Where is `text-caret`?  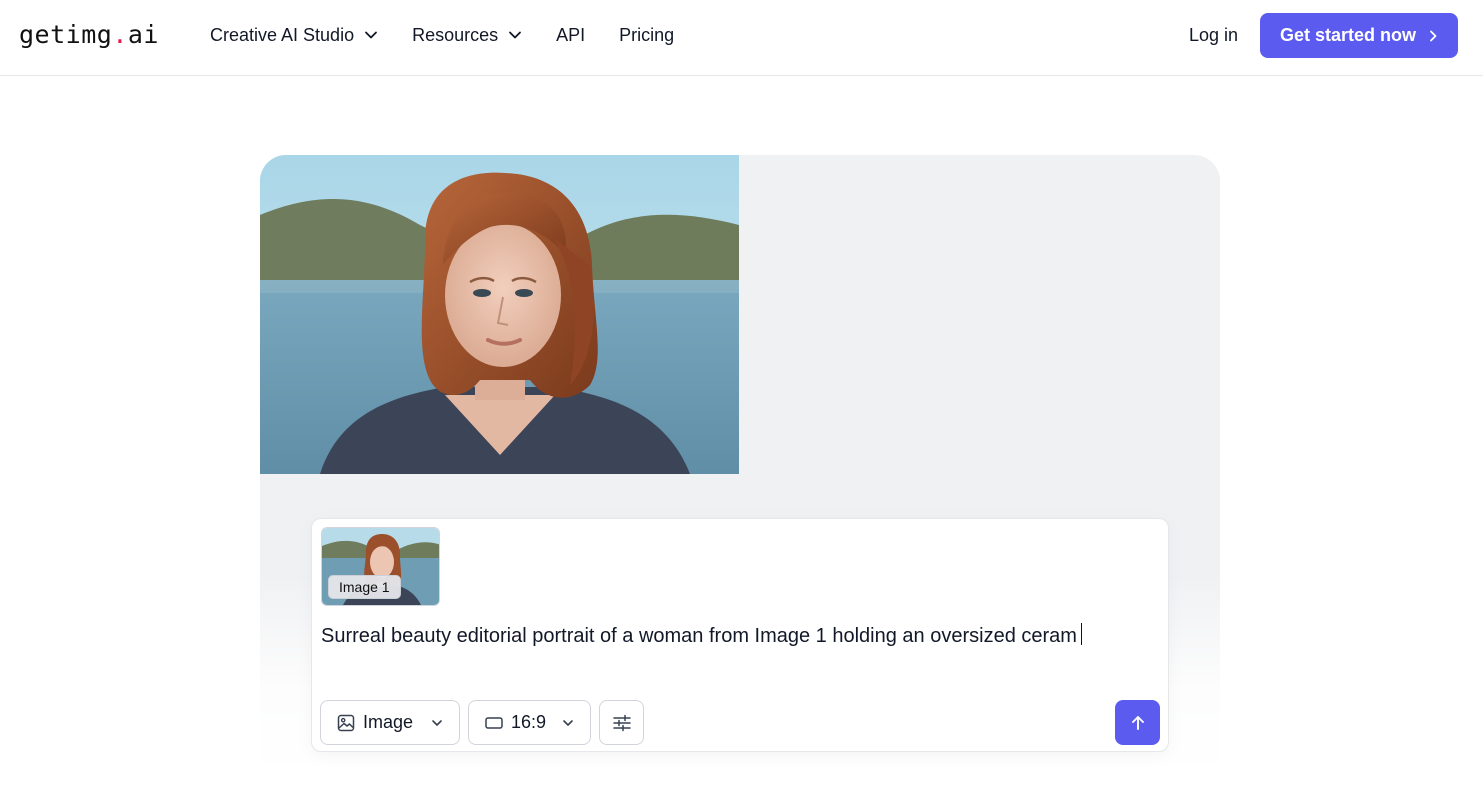
text-caret is located at coordinates (1081, 634).